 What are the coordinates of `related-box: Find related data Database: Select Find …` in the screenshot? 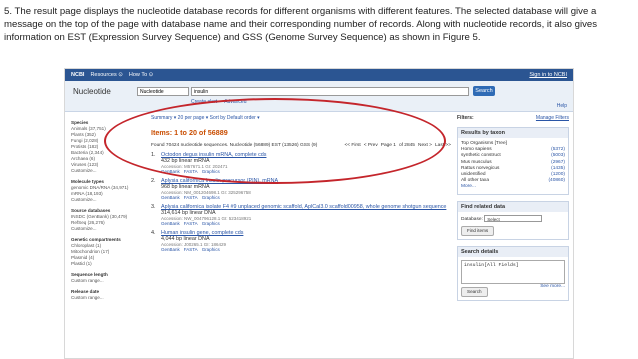 It's located at (513, 220).